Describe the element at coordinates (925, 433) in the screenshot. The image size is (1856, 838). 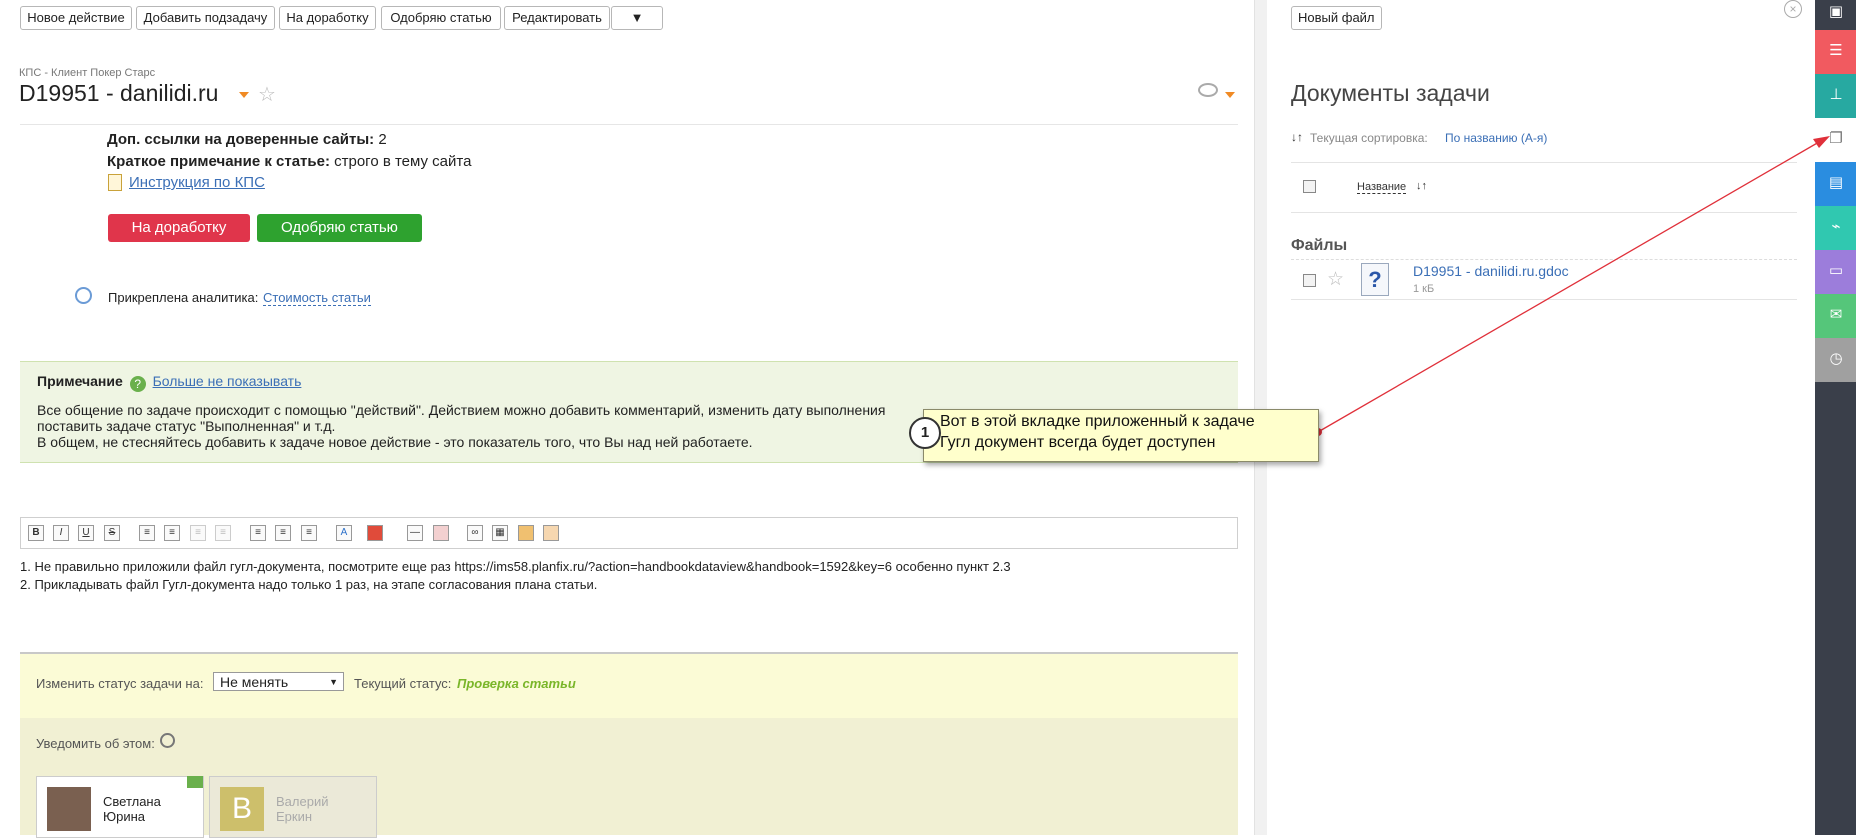
I see `callout-number: 1` at that location.